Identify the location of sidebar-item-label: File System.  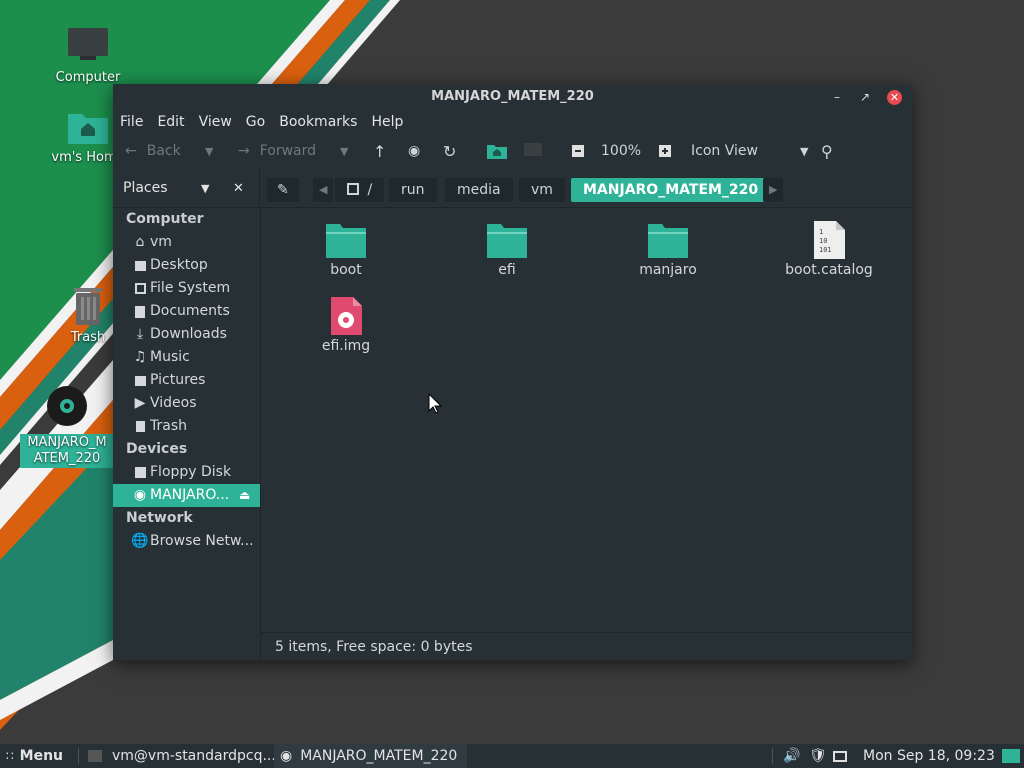
(190, 288).